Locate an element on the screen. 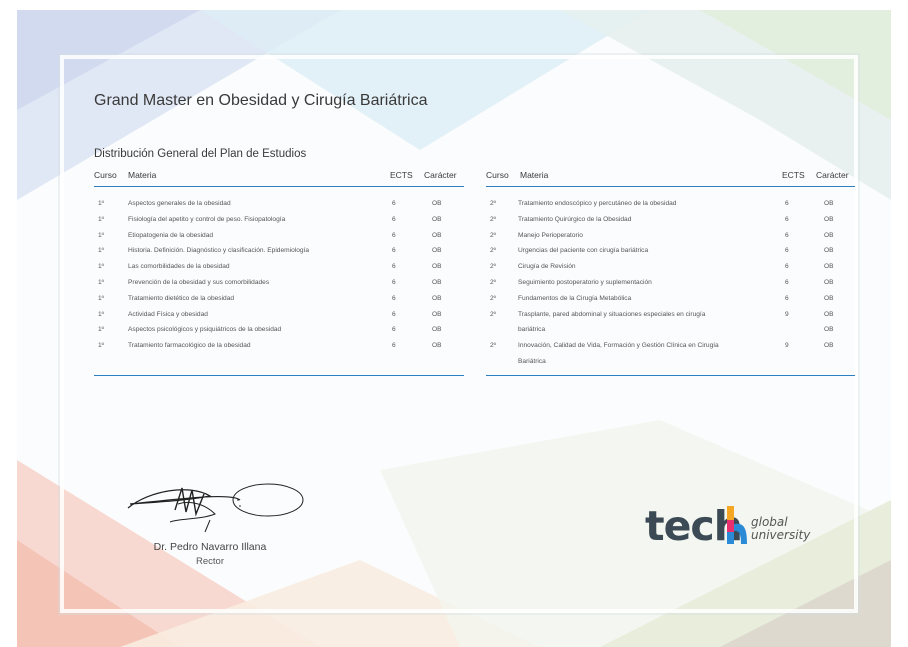 The width and height of the screenshot is (908, 647). table-row: 1º Aspectos generales de la obesidad 6 OB is located at coordinates (279, 208).